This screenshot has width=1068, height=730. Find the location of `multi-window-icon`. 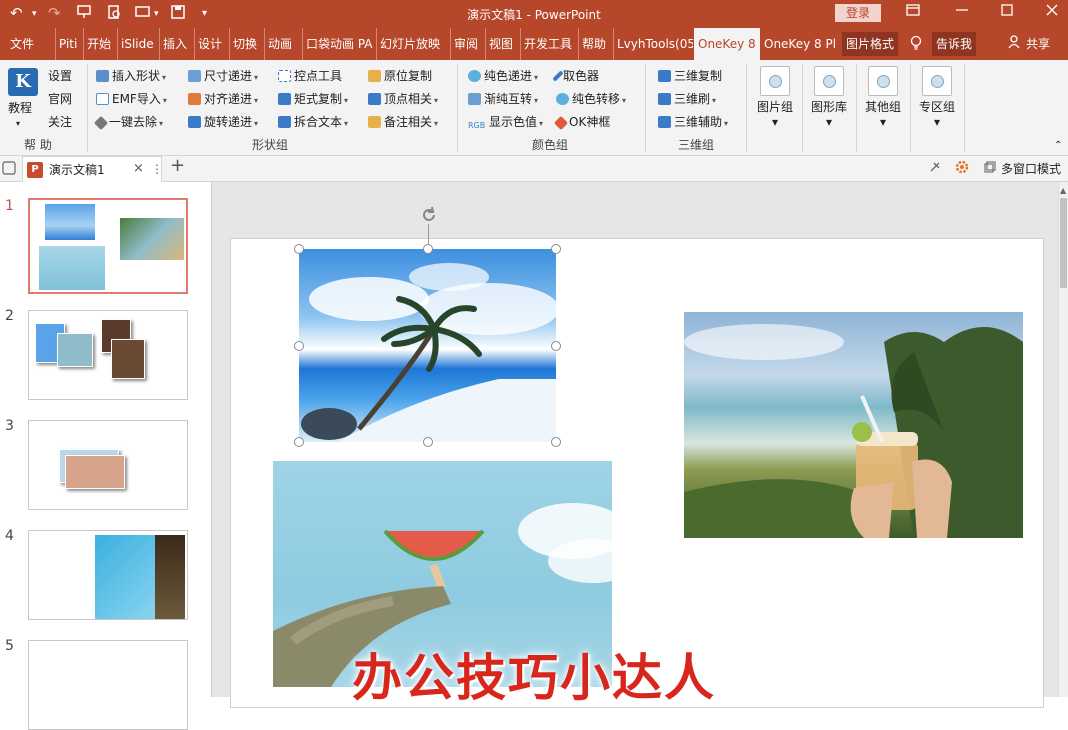

multi-window-icon is located at coordinates (990, 169).